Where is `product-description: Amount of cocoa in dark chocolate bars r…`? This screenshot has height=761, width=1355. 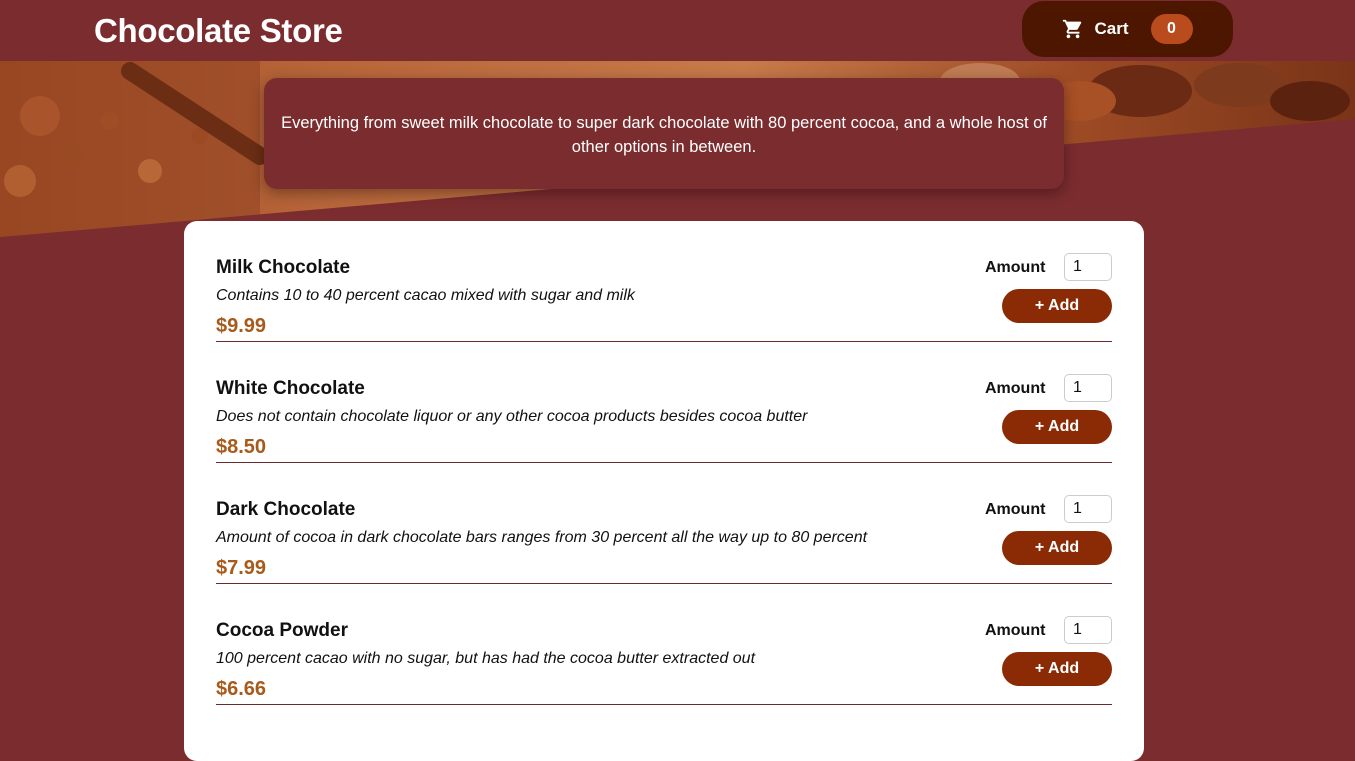 product-description: Amount of cocoa in dark chocolate bars r… is located at coordinates (542, 537).